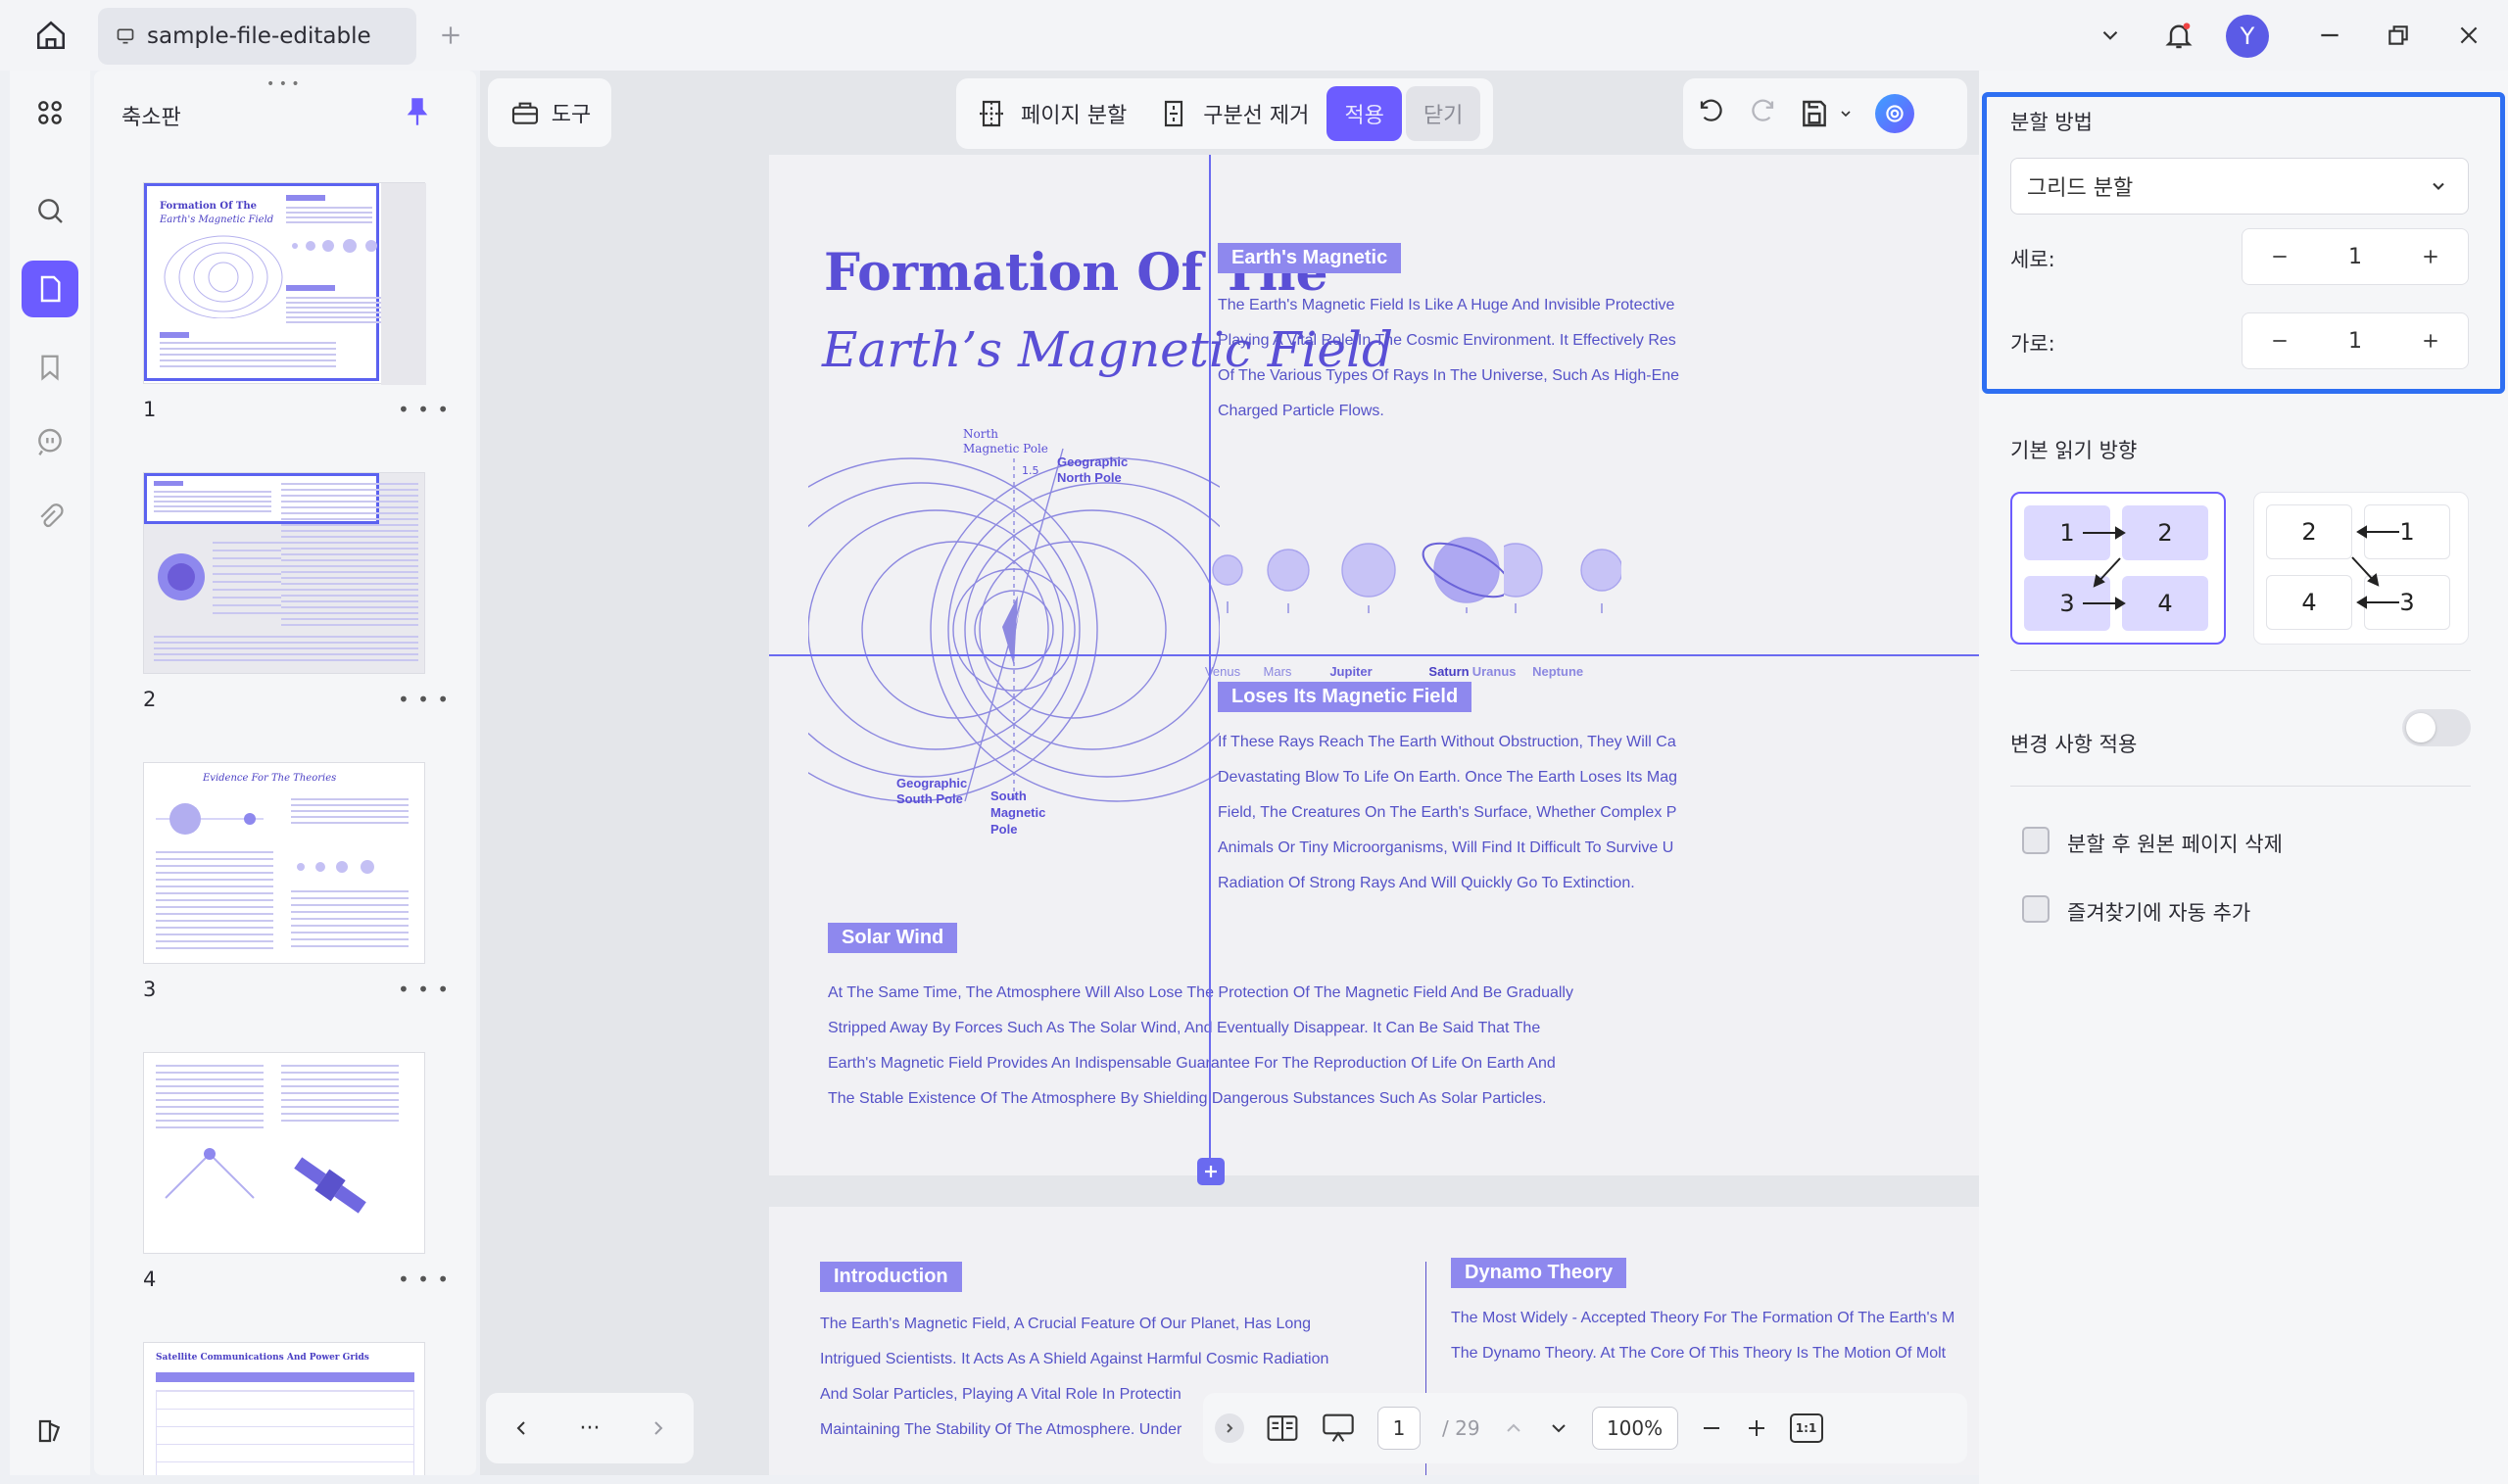 This screenshot has width=2508, height=1484. What do you see at coordinates (2036, 909) in the screenshot?
I see `add-bookmark-checkbox` at bounding box center [2036, 909].